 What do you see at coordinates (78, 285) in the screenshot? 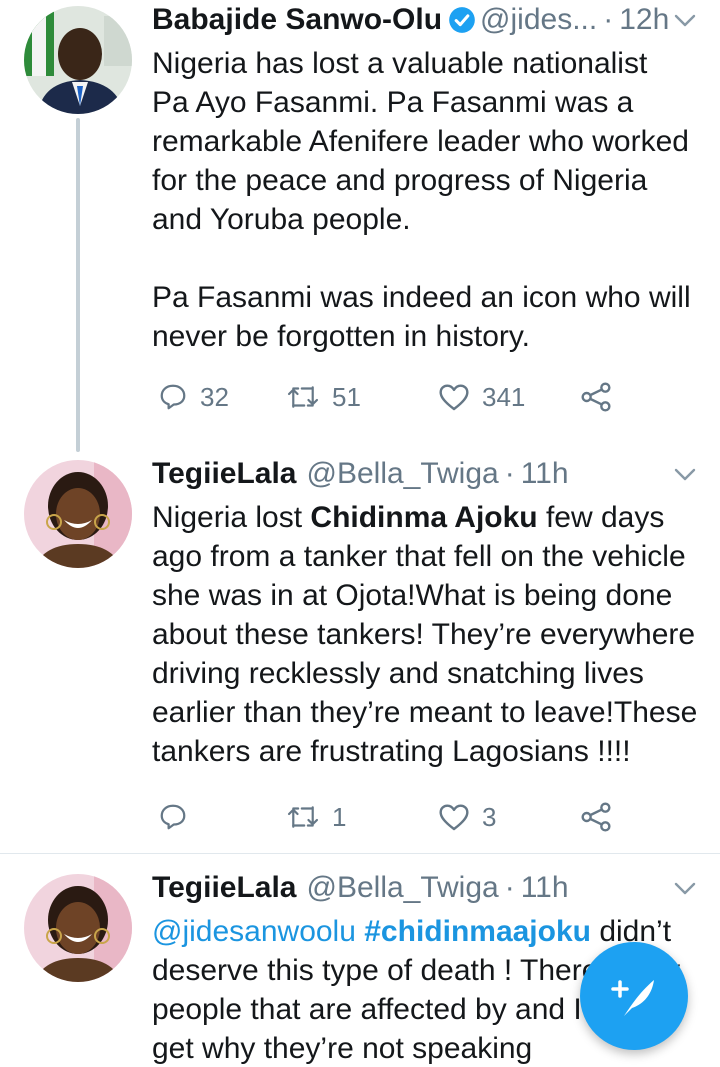
I see `thread-line` at bounding box center [78, 285].